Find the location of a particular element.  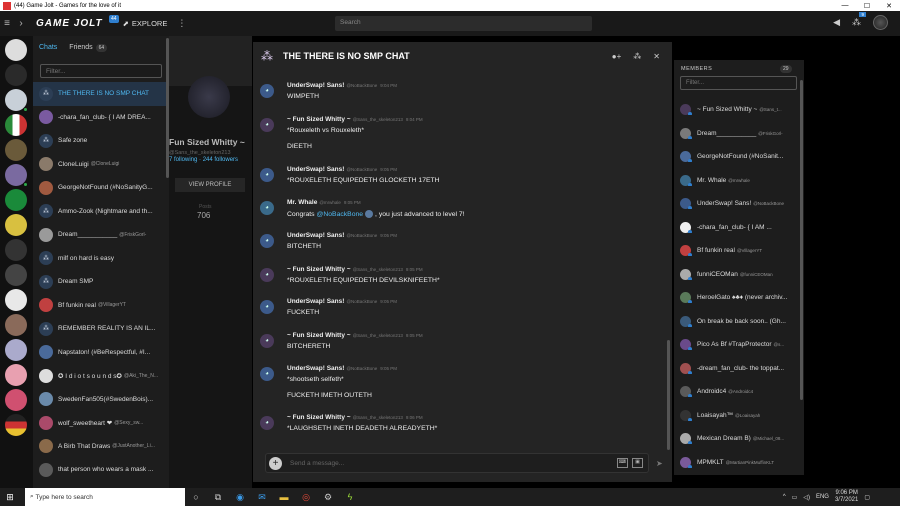

edge-icon: ◉ is located at coordinates (240, 497).